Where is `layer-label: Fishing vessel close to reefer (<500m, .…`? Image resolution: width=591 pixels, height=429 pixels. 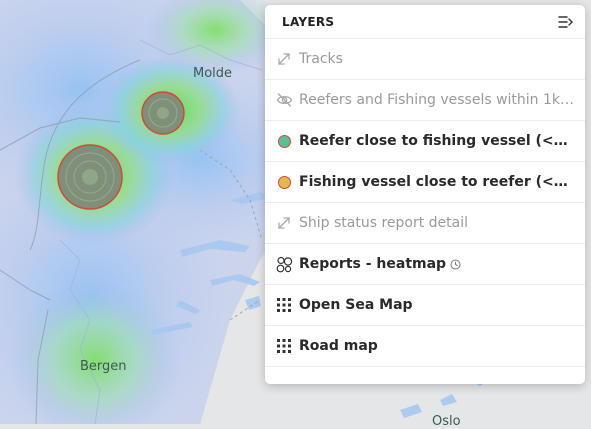 layer-label: Fishing vessel close to reefer (<500m, .… is located at coordinates (437, 182).